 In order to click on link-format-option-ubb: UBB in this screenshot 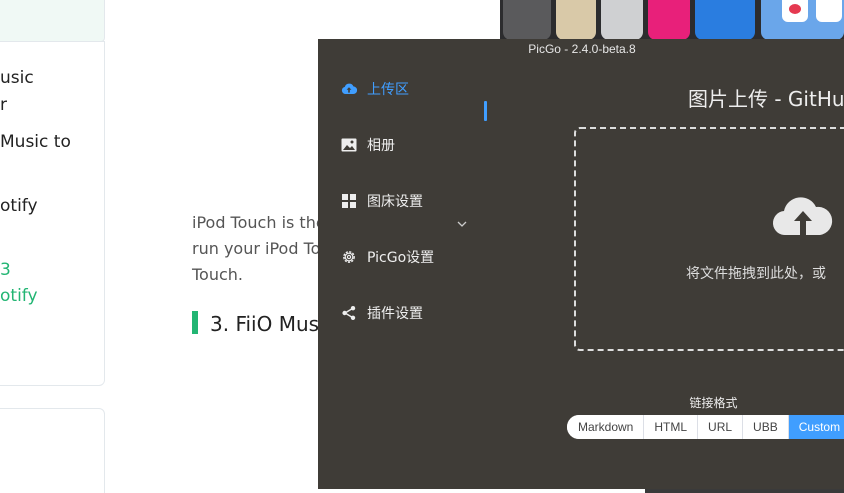, I will do `click(766, 427)`.